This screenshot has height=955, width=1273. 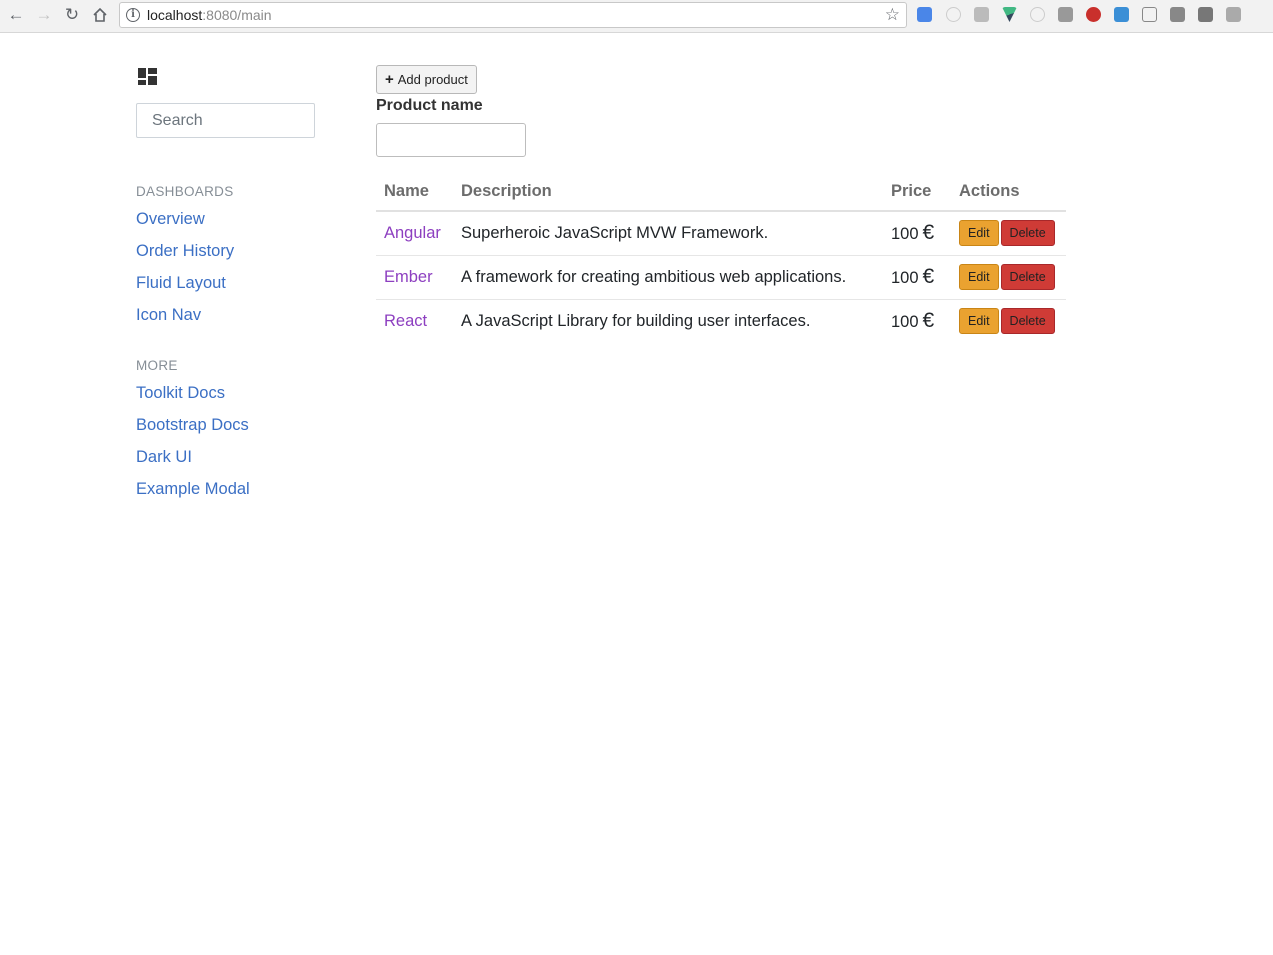 I want to click on browser-toolbar: ← → ↻ i localhost:8080/main ☆, so click(x=636, y=16).